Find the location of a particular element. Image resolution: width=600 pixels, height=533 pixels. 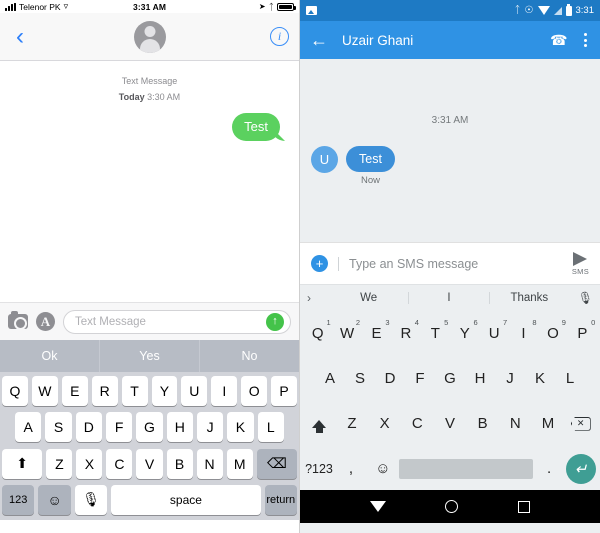

key-u: 7U is located at coordinates (493, 333).